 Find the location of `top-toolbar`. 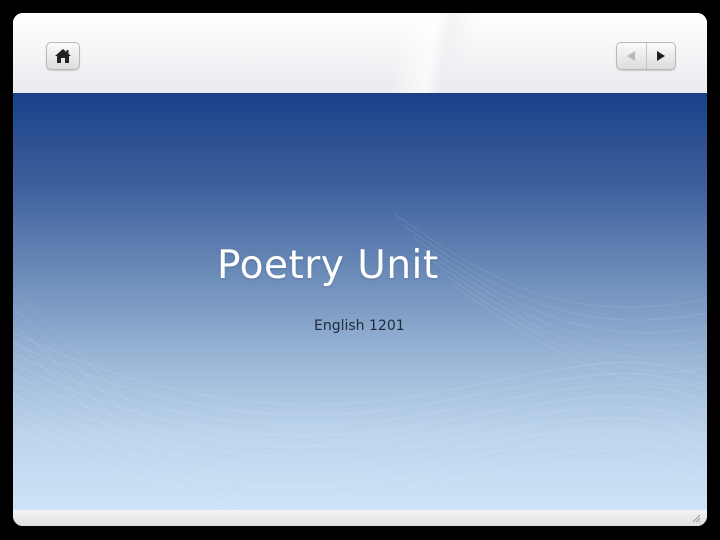

top-toolbar is located at coordinates (360, 53).